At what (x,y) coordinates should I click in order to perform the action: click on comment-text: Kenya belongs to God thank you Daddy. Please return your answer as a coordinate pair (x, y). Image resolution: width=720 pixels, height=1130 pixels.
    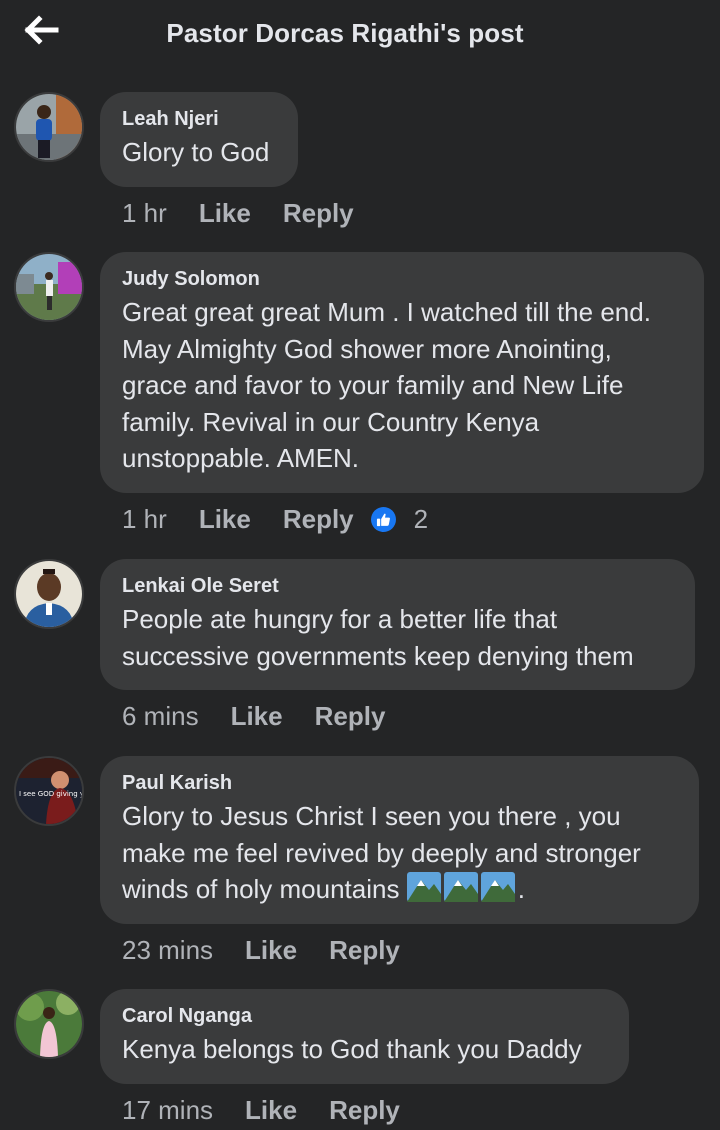
    Looking at the image, I should click on (352, 1049).